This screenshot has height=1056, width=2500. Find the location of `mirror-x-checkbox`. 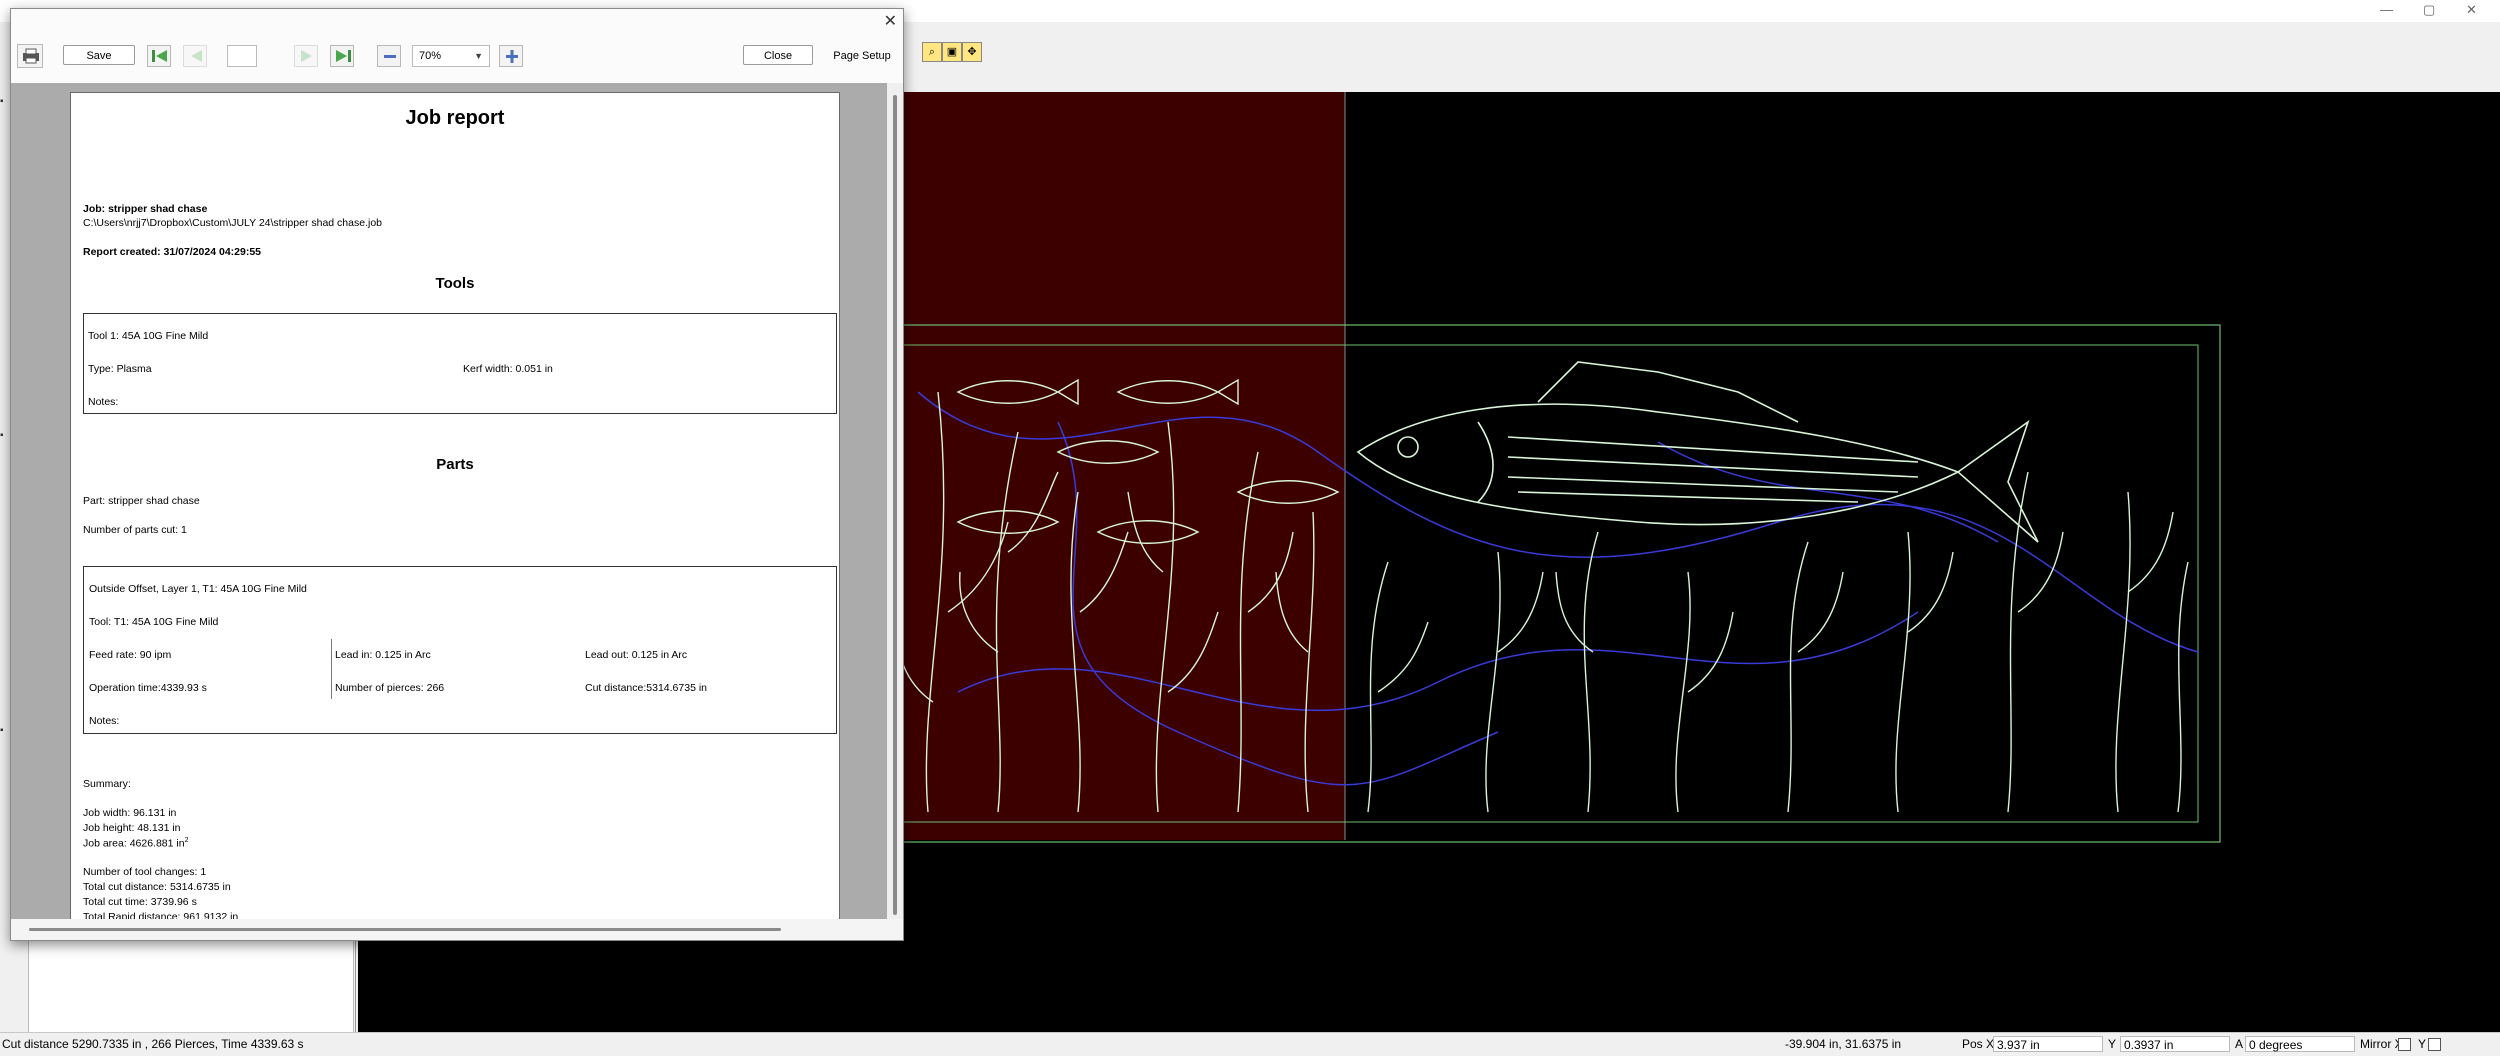

mirror-x-checkbox is located at coordinates (2404, 1044).